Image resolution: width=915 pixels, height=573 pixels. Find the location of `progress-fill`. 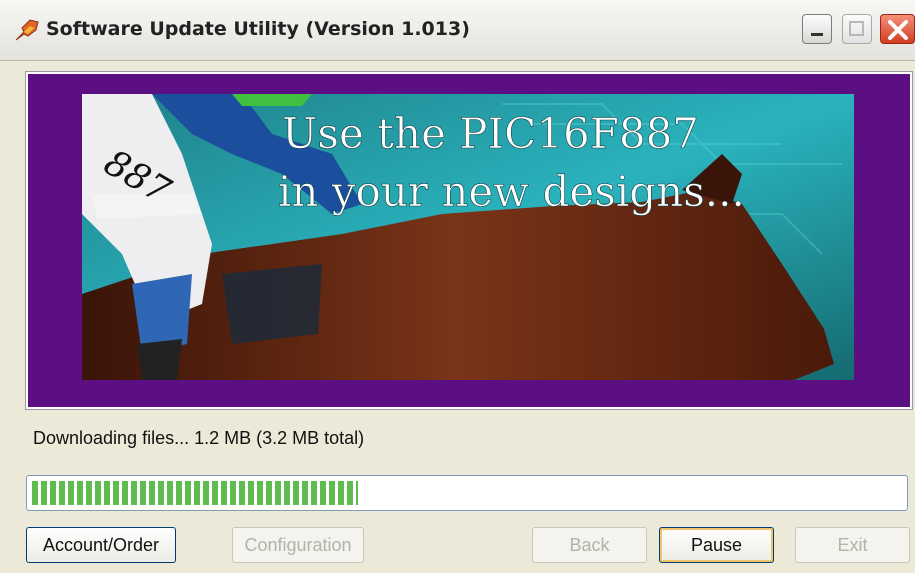

progress-fill is located at coordinates (195, 493).